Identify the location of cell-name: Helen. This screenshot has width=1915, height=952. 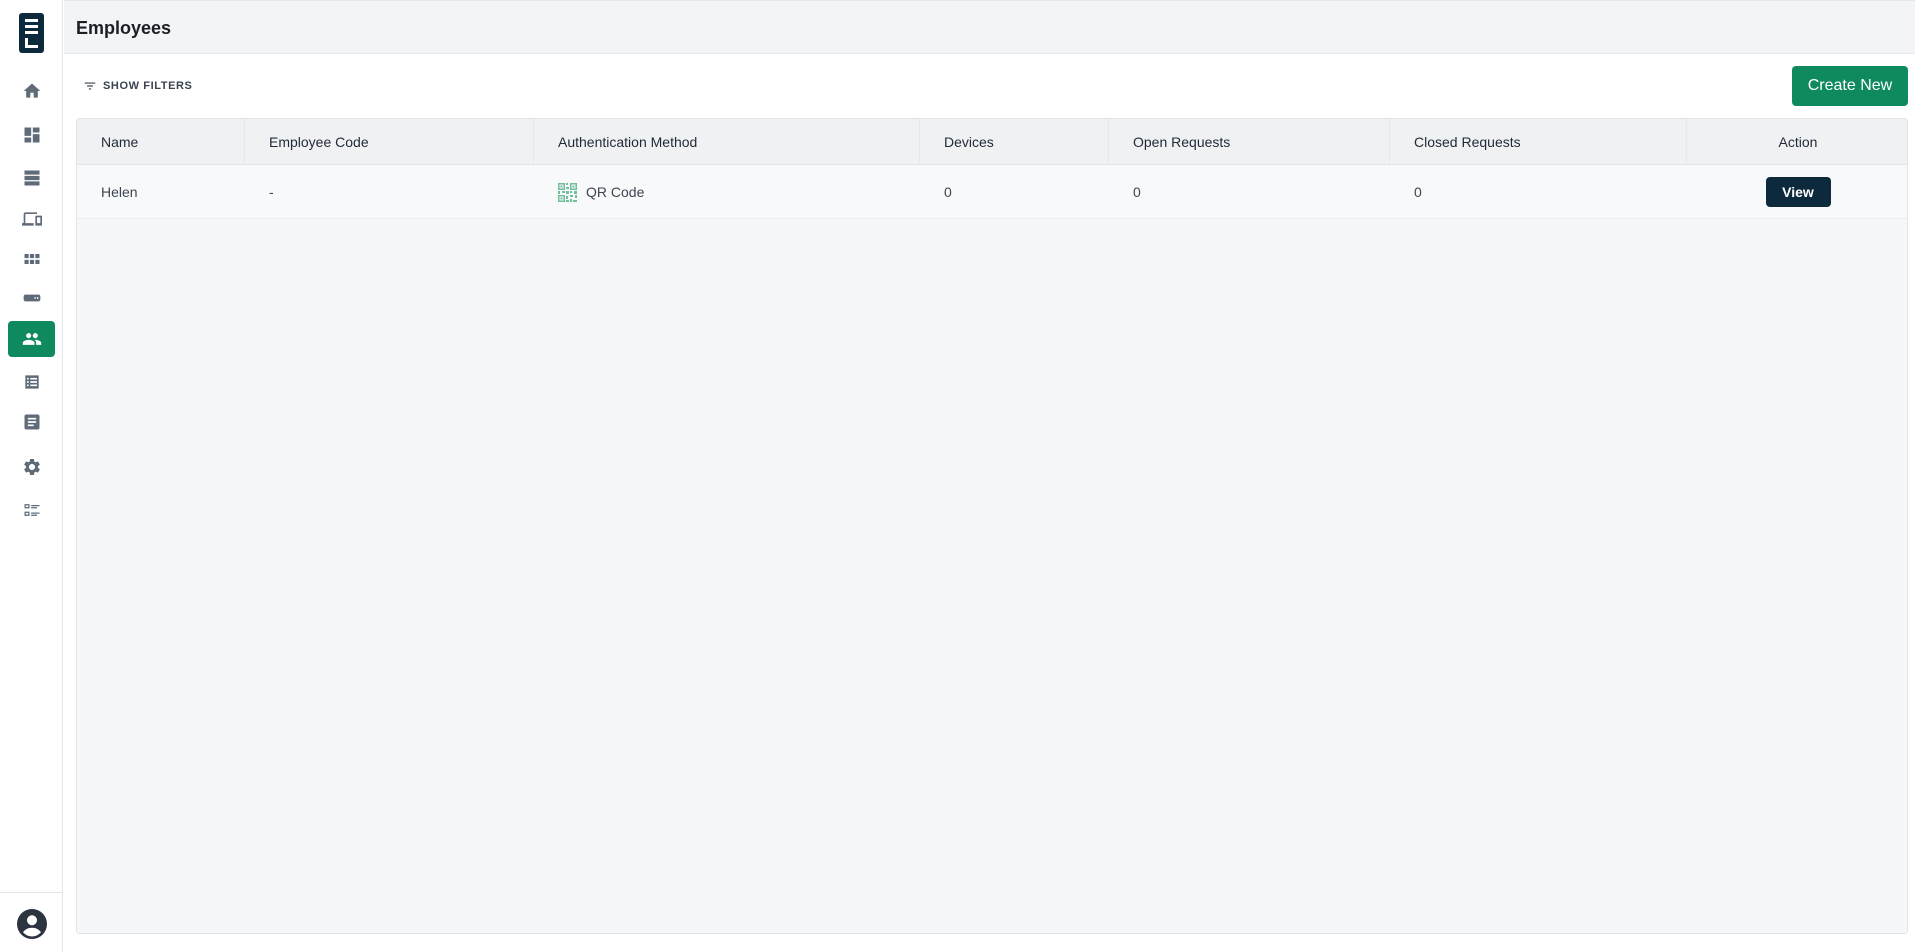
(119, 192).